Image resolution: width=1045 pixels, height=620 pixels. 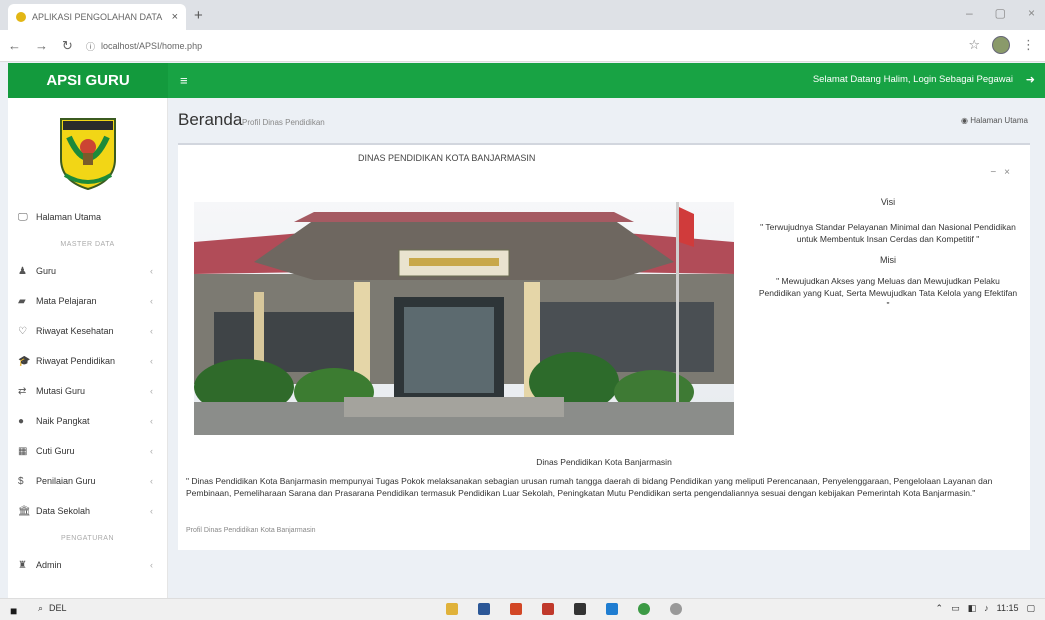 I want to click on sidebar-item-mutasi-guru: ⇄ Mutasi Guru ‹, so click(x=87, y=391).